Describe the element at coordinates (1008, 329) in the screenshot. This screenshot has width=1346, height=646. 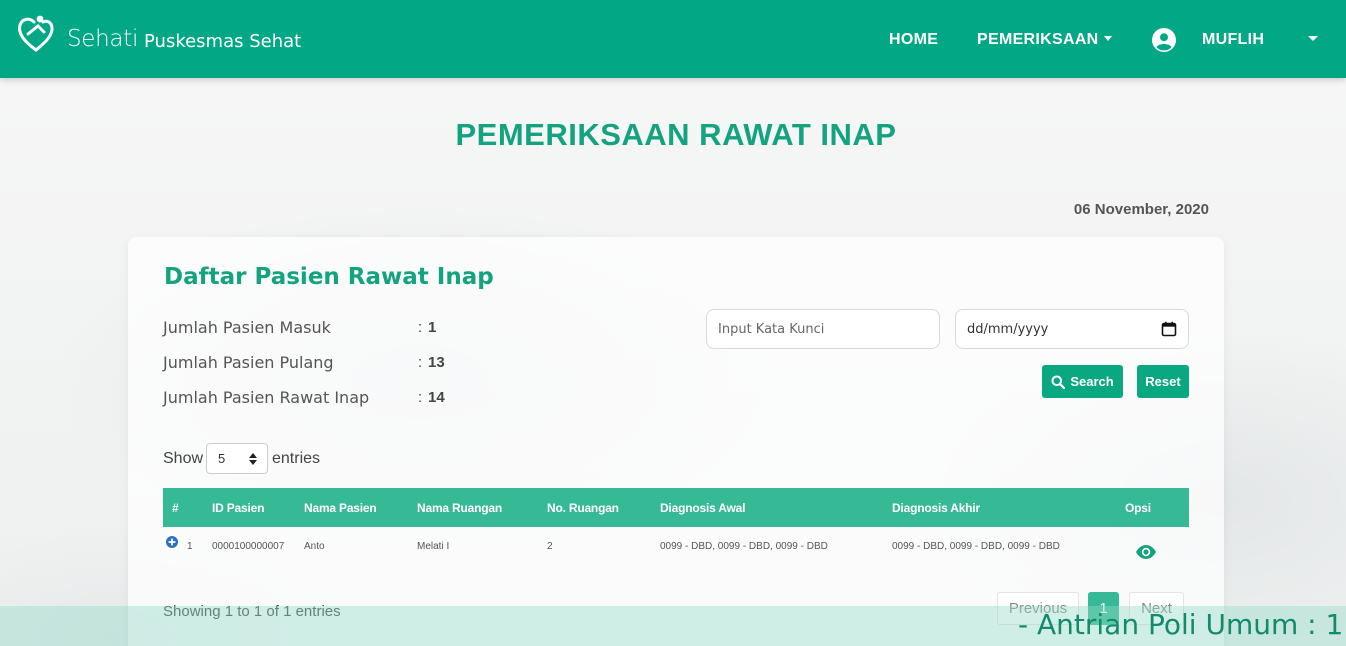
I see `date-placeholder: dd/mm/yyyy` at that location.